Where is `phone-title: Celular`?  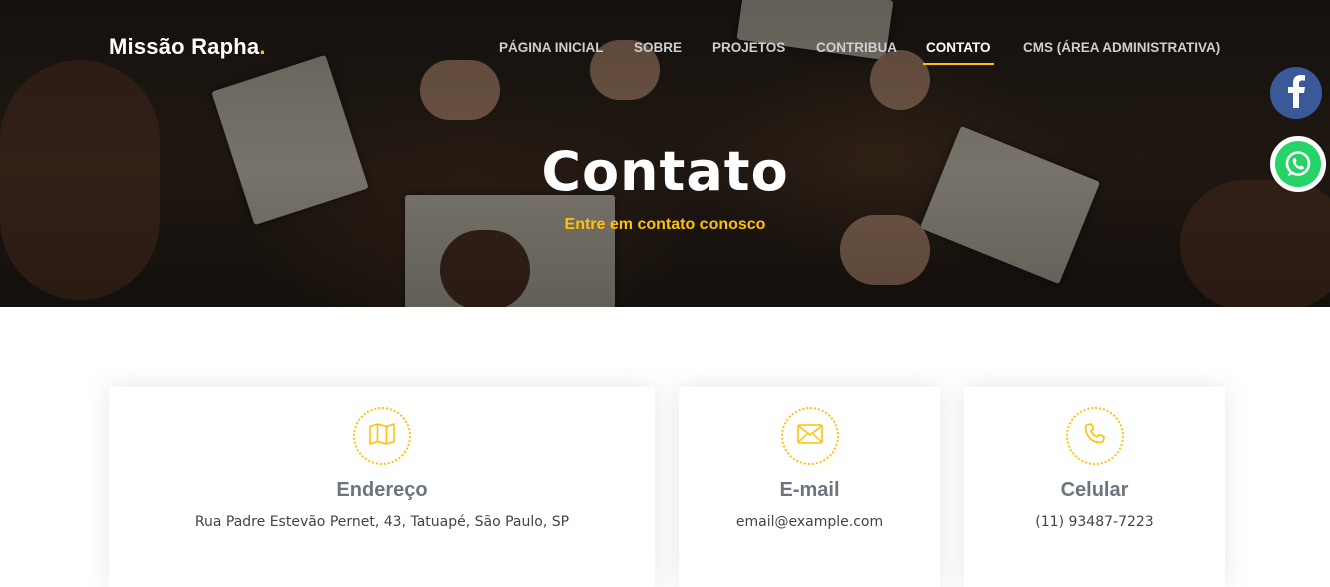 phone-title: Celular is located at coordinates (1094, 490).